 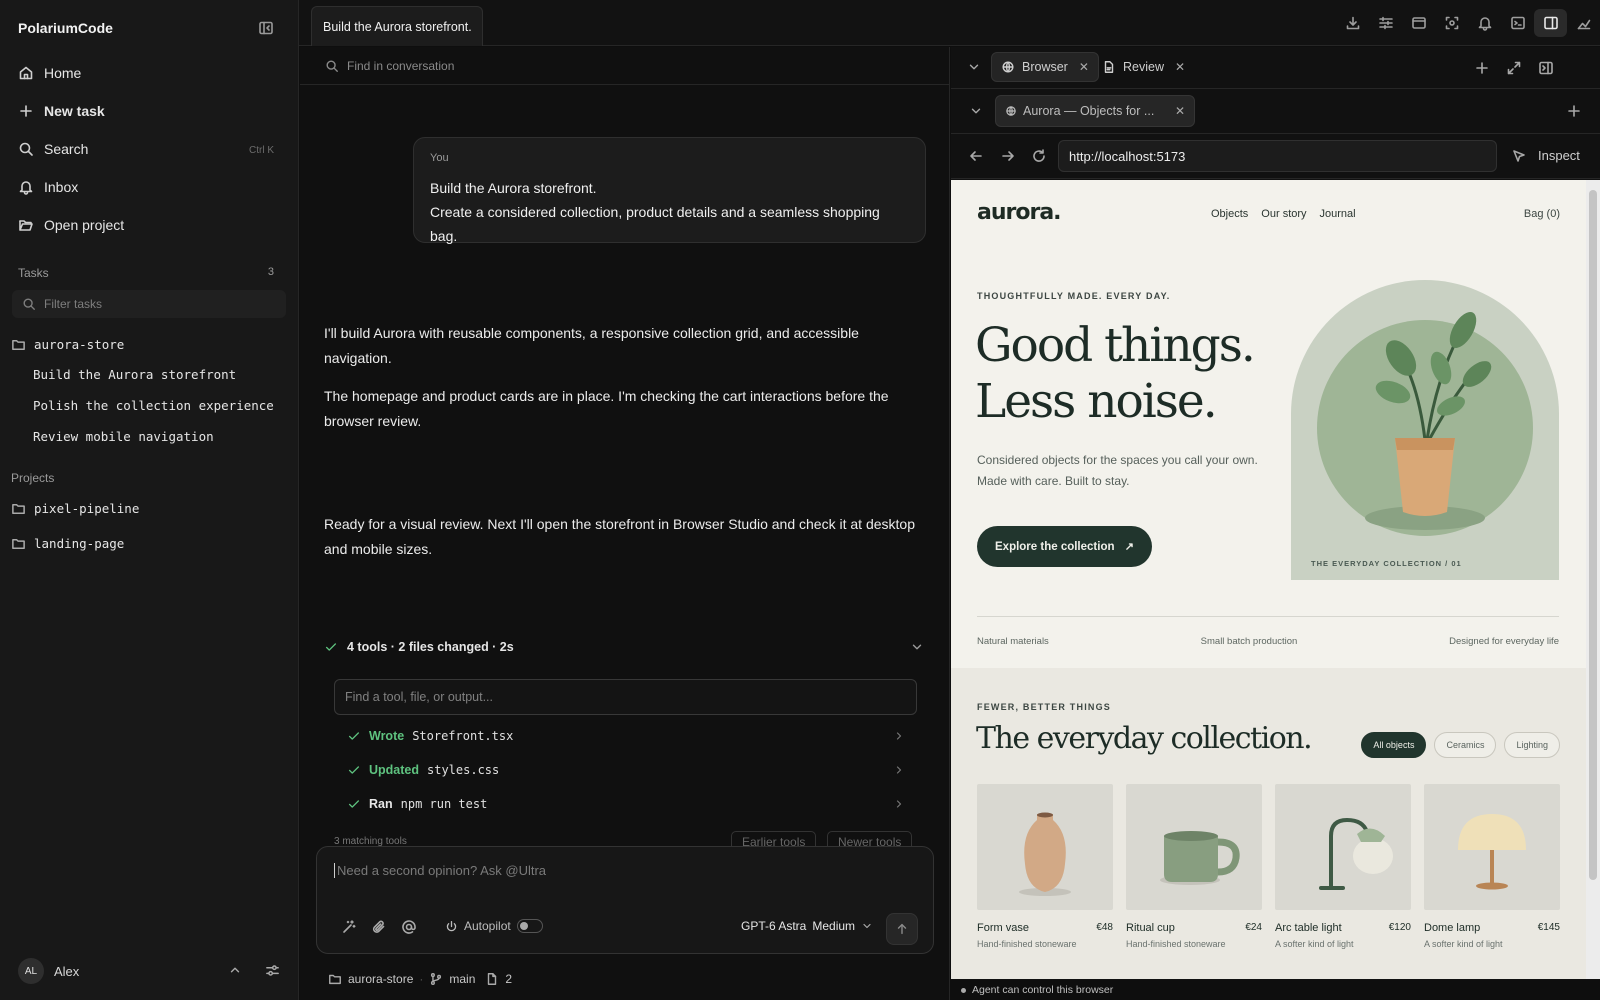 I want to click on analytics-icon, so click(x=1583, y=23).